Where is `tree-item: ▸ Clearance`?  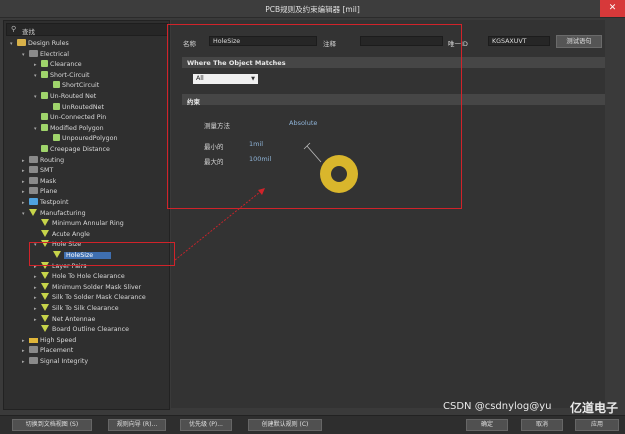
tree-item: ▸ Clearance is located at coordinates (58, 65).